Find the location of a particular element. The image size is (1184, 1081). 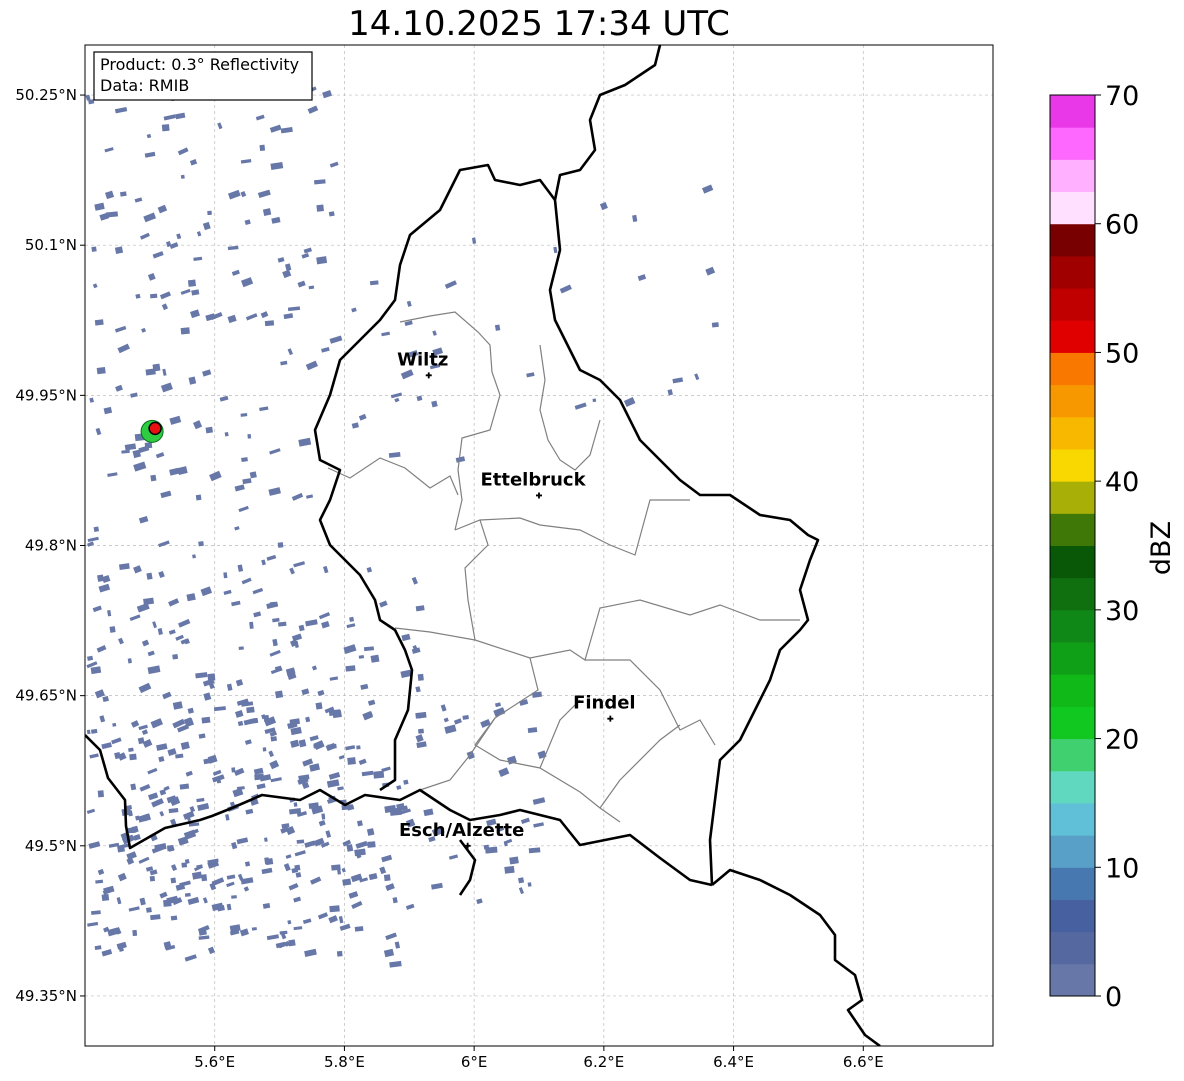

info-product: Product: 0.3° Reflectivity is located at coordinates (199, 64).